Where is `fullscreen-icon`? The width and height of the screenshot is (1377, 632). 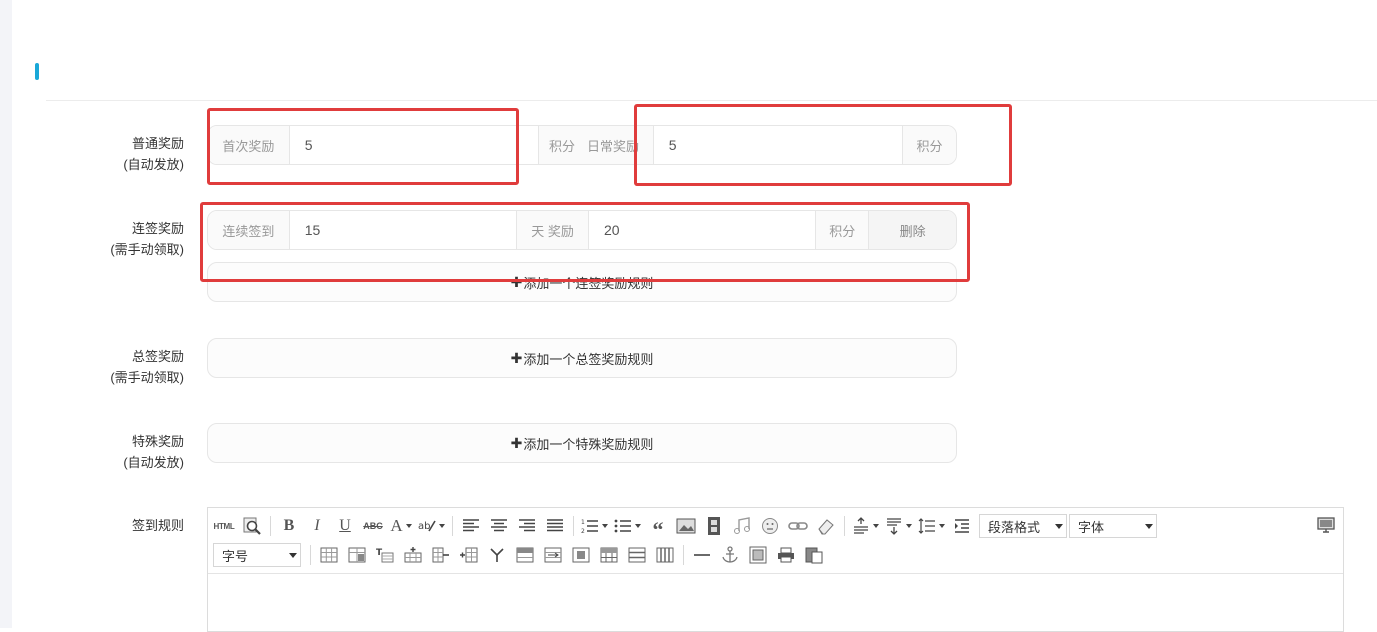
fullscreen-icon is located at coordinates (1326, 527).